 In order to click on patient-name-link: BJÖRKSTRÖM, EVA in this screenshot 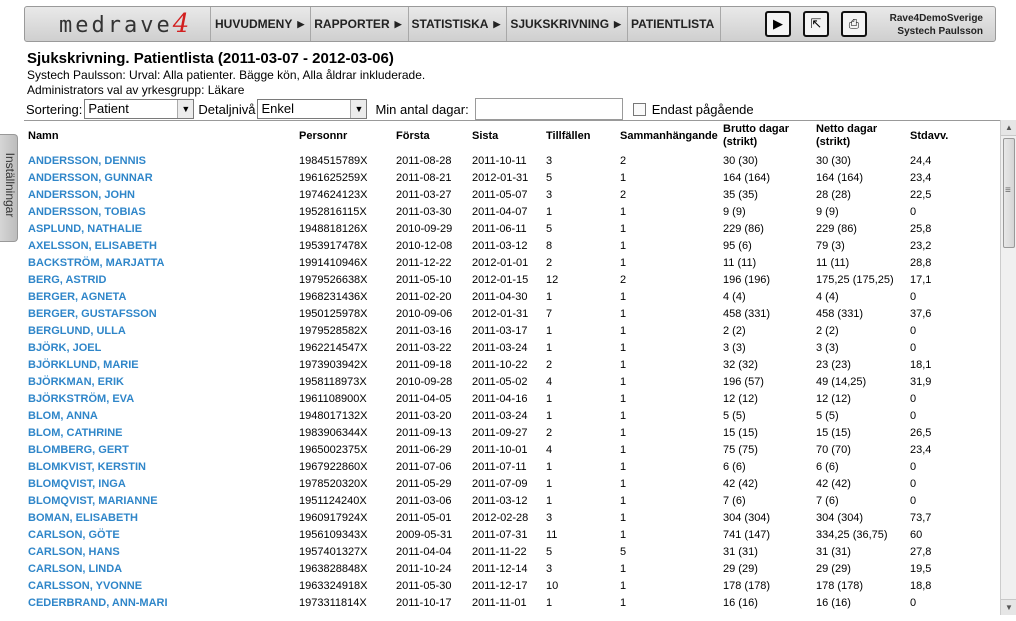, I will do `click(81, 399)`.